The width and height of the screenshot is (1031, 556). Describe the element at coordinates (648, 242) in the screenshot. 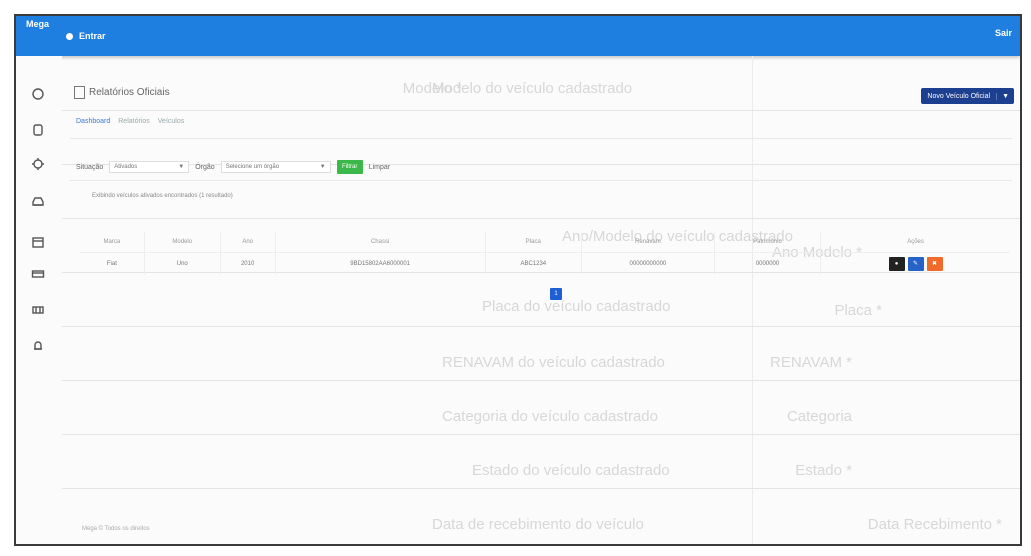

I see `column-header: Renavam` at that location.